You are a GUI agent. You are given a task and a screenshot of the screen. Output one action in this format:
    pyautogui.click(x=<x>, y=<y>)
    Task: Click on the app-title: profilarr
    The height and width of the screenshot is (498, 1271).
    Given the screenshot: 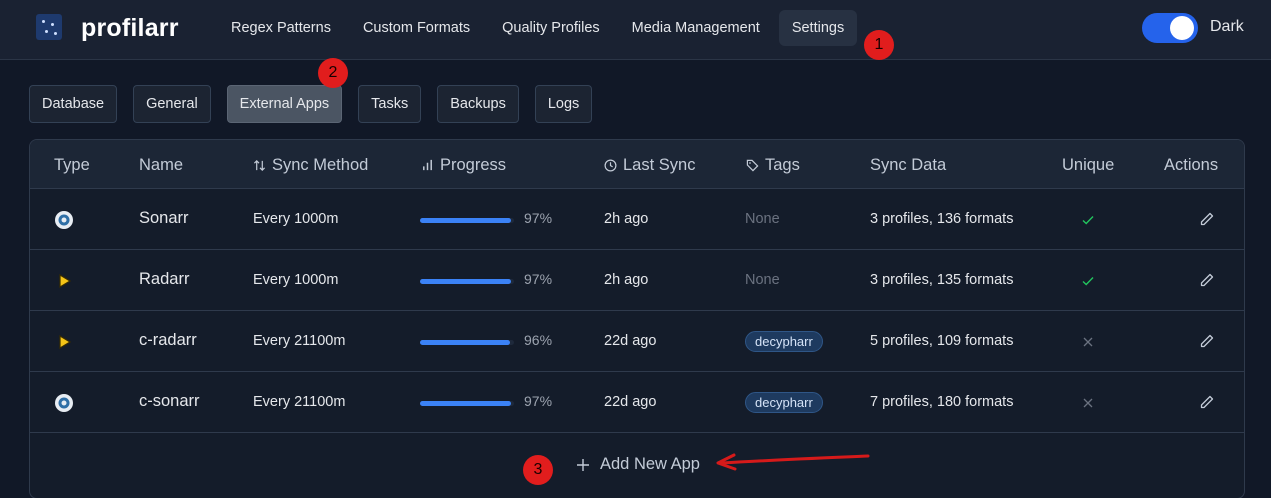 What is the action you would take?
    pyautogui.click(x=130, y=28)
    